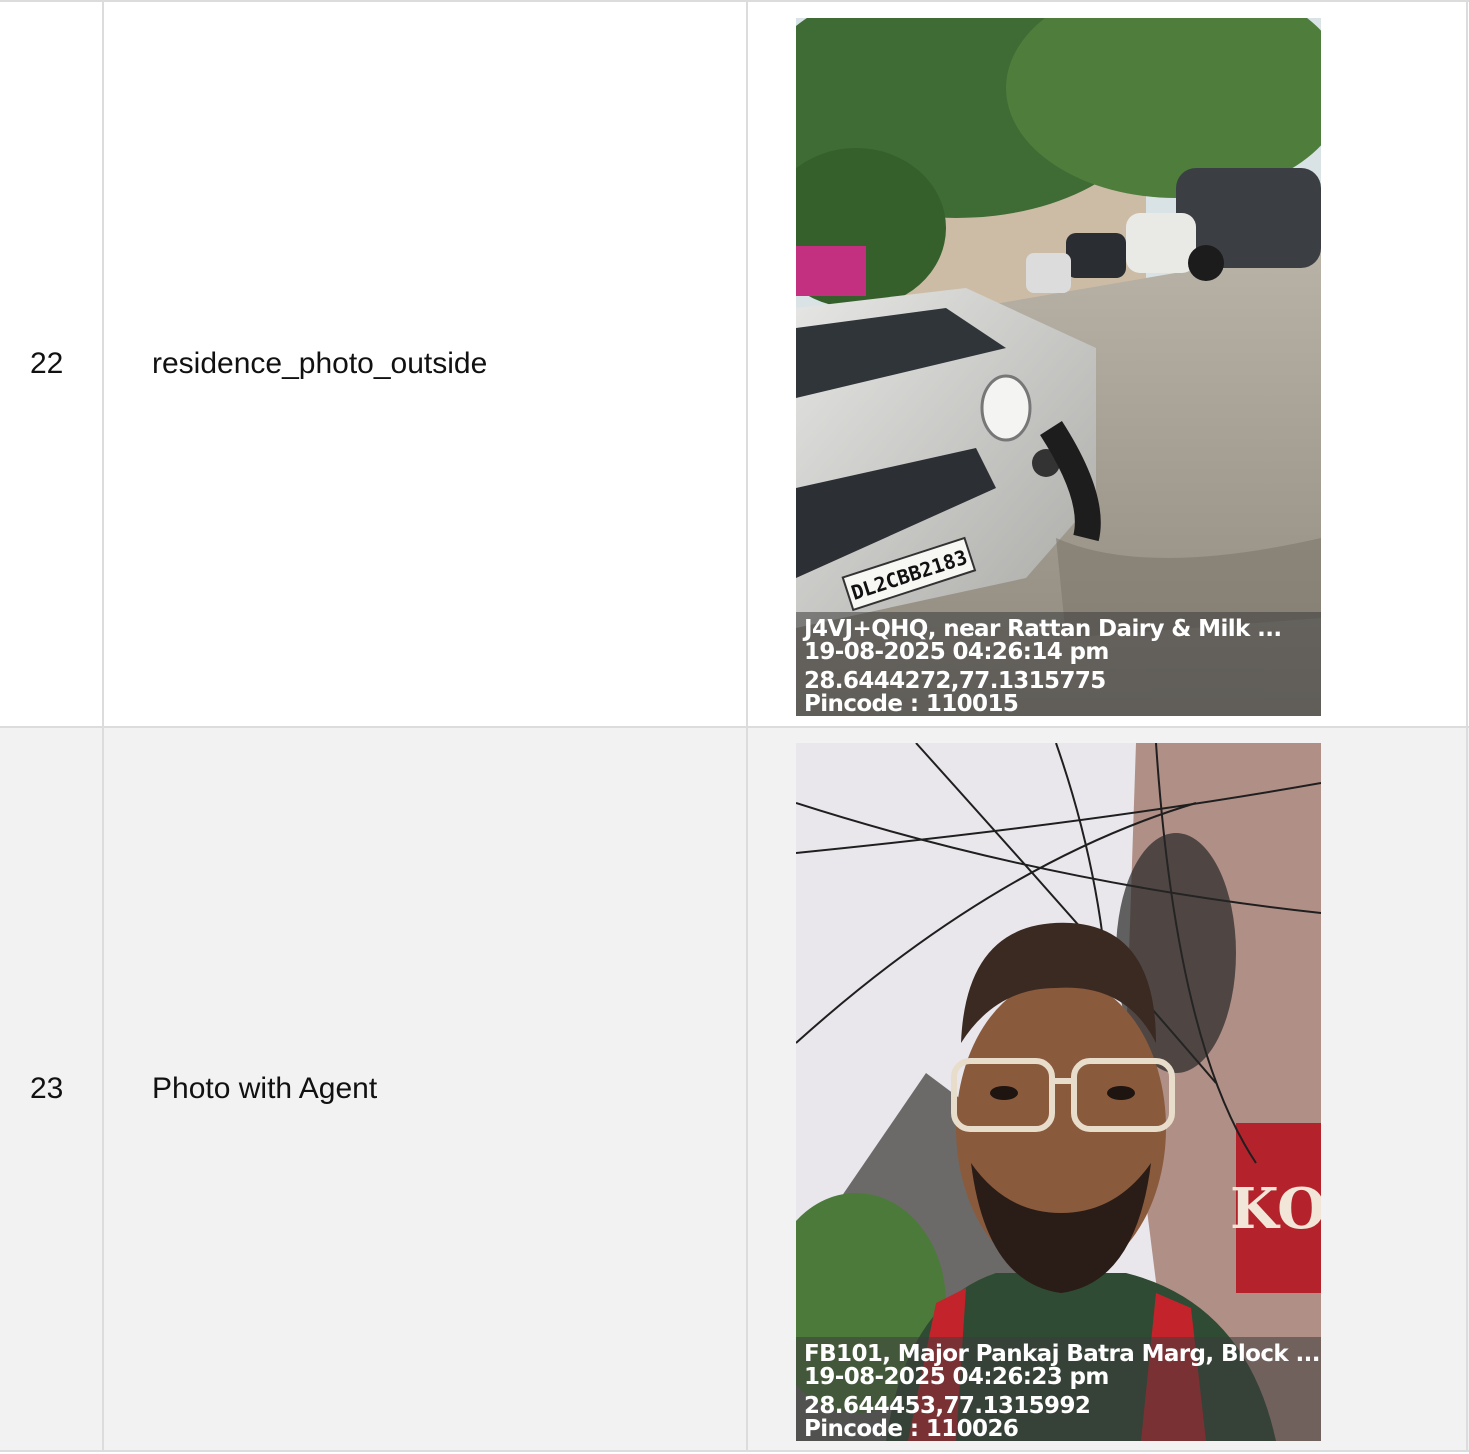 This screenshot has width=1469, height=1454. I want to click on geotag-coordinates: 28.644453,77.1315992, so click(947, 1406).